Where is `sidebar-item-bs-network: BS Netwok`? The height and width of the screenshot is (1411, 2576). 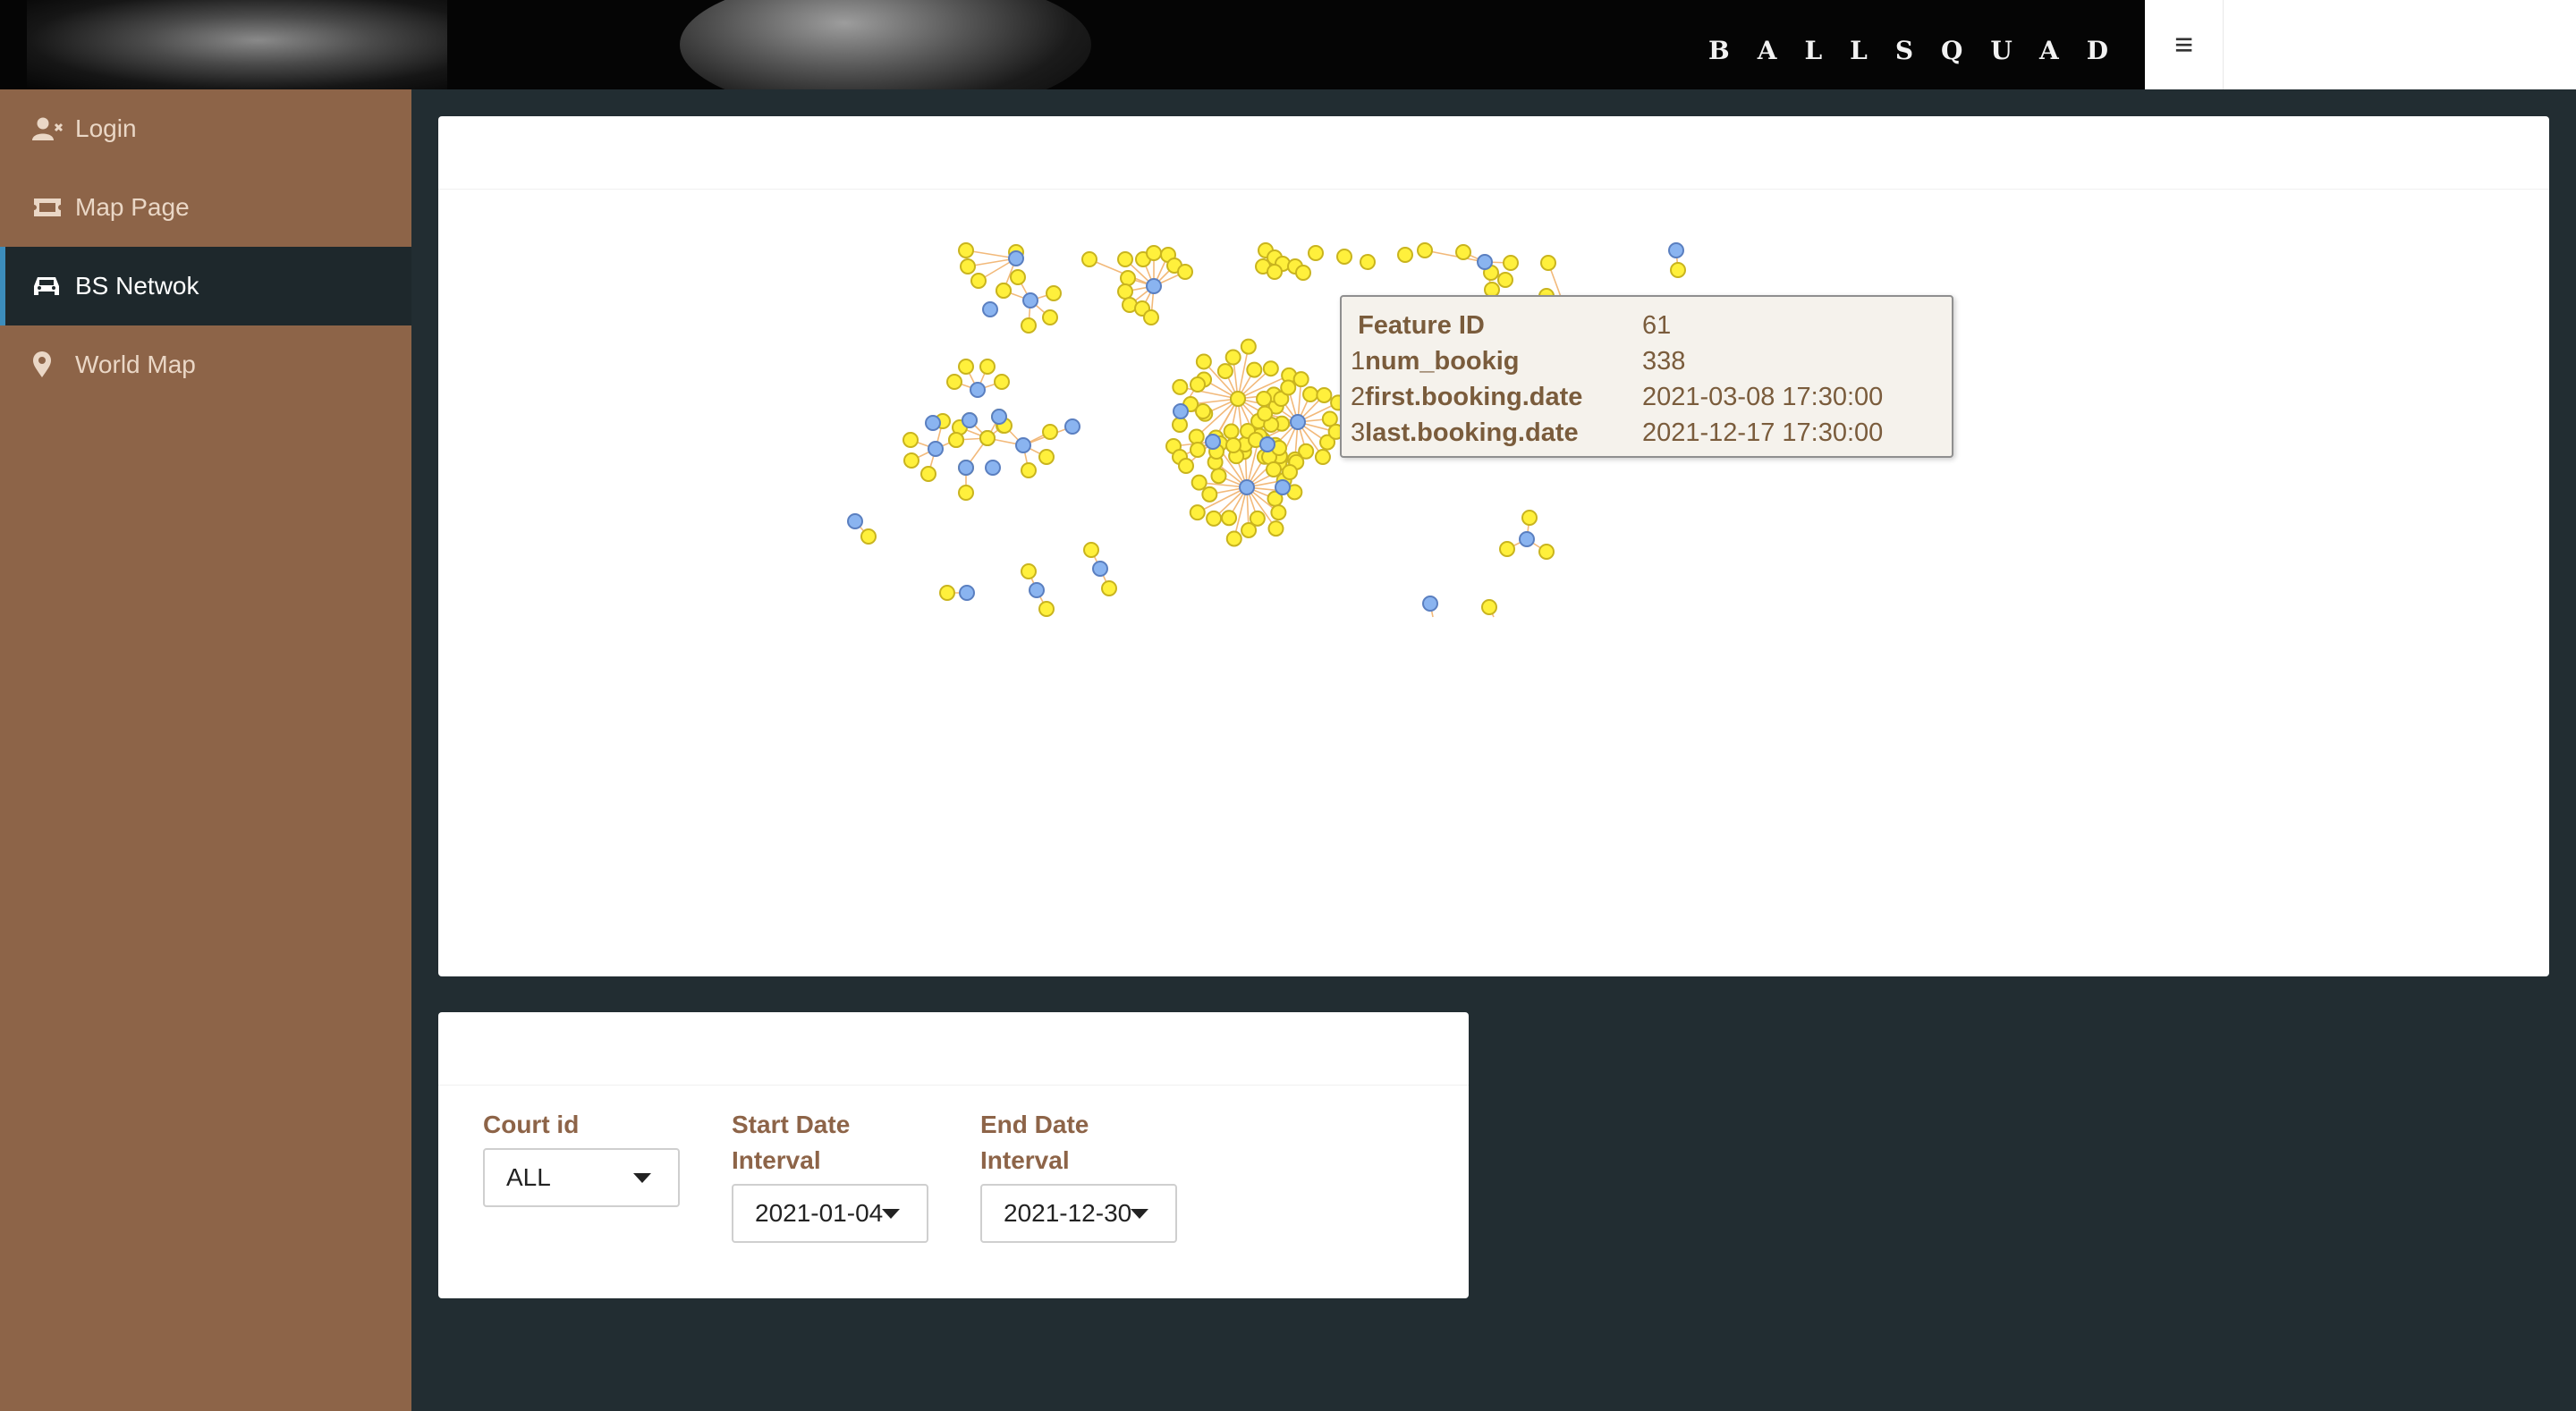 sidebar-item-bs-network: BS Netwok is located at coordinates (205, 286).